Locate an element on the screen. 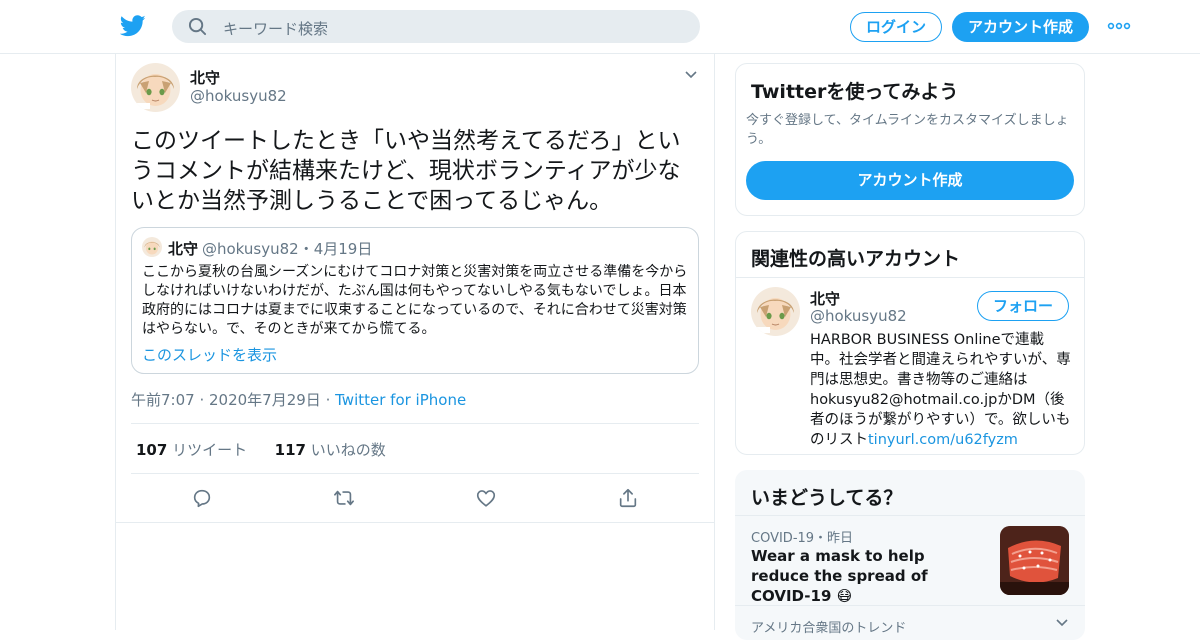 The image size is (1200, 640). quote-author-avatar is located at coordinates (152, 247).